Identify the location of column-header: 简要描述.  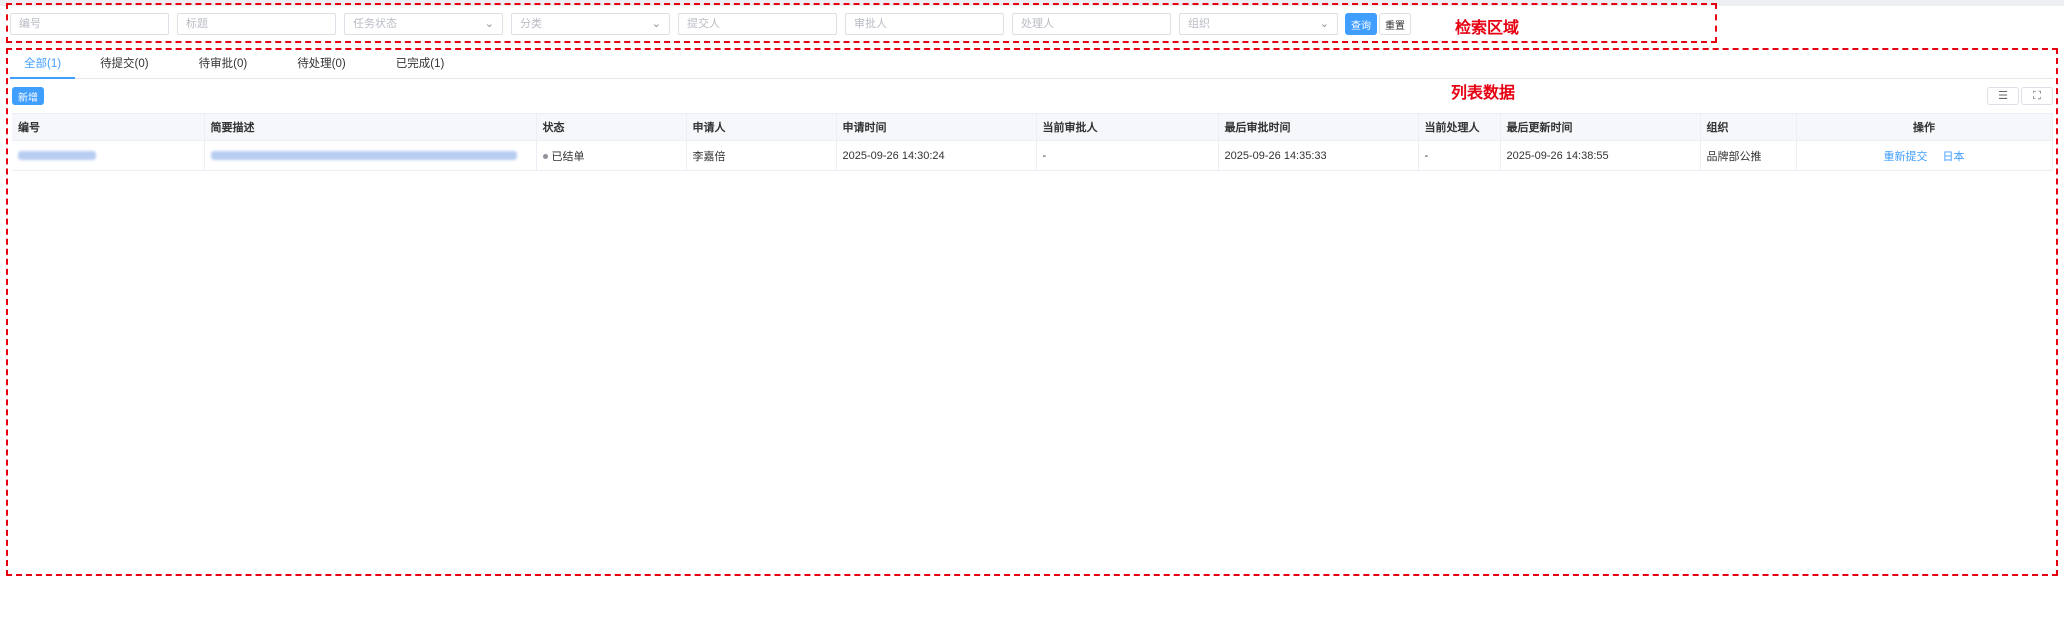
(370, 127).